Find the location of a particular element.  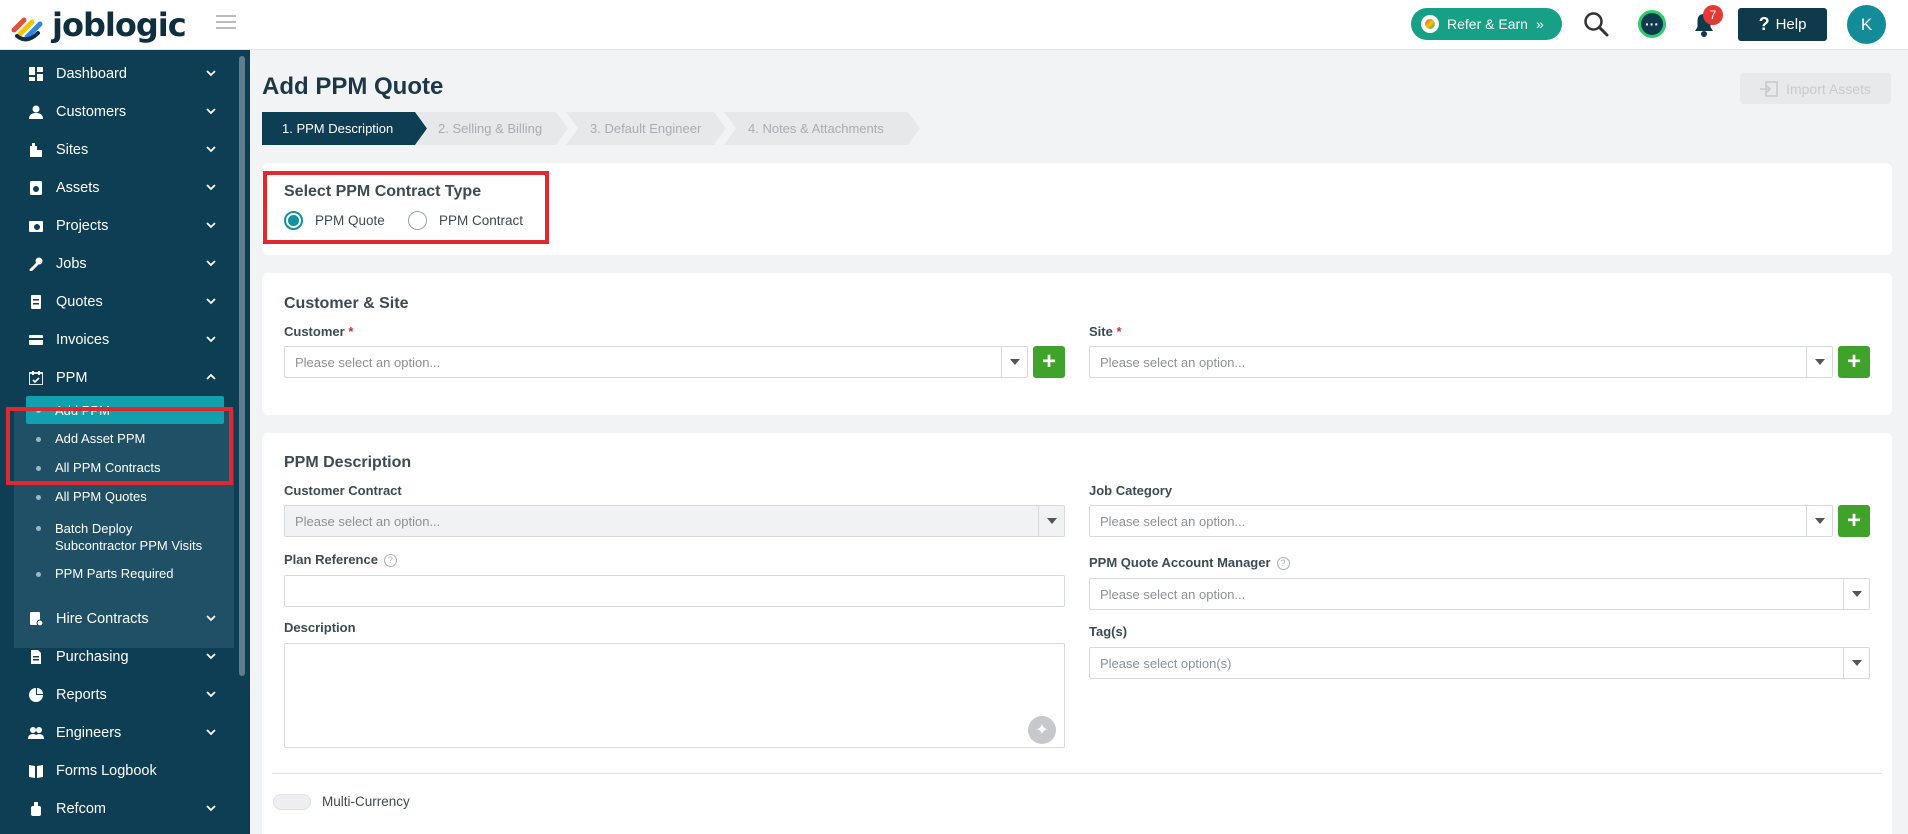

add-job-category-button: + is located at coordinates (1854, 521).